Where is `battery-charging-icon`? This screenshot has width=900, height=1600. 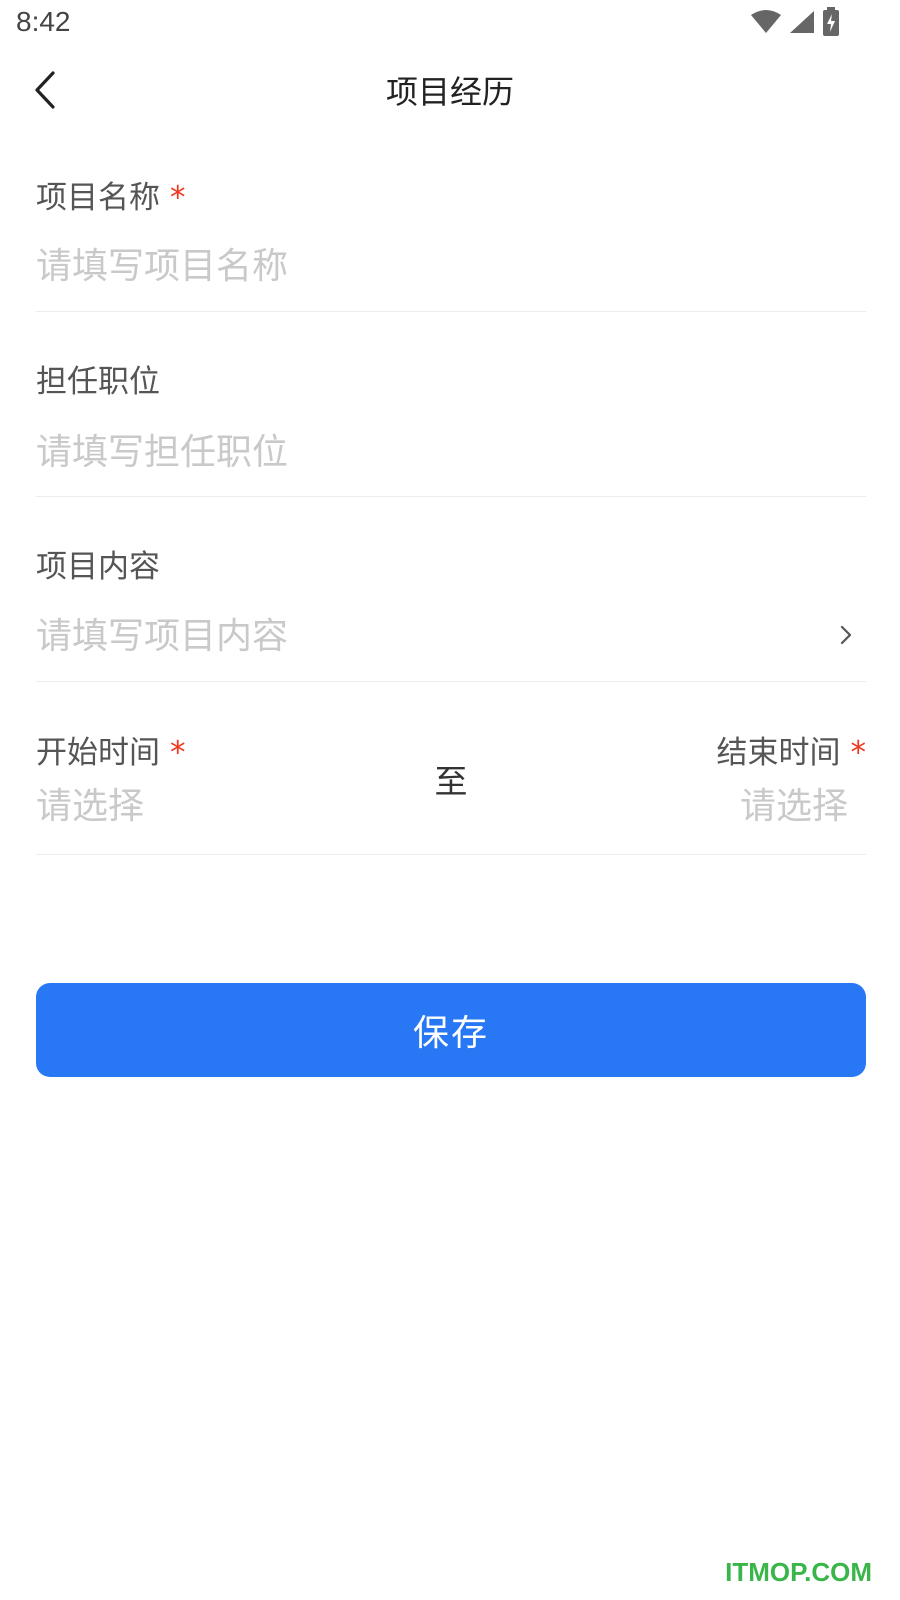 battery-charging-icon is located at coordinates (831, 24).